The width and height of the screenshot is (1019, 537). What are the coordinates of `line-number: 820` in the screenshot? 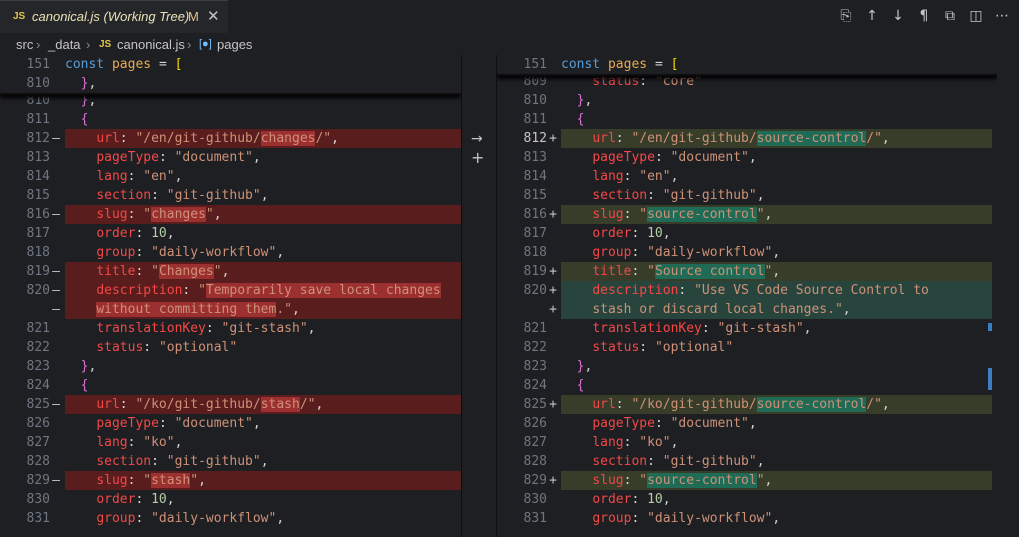 It's located at (535, 290).